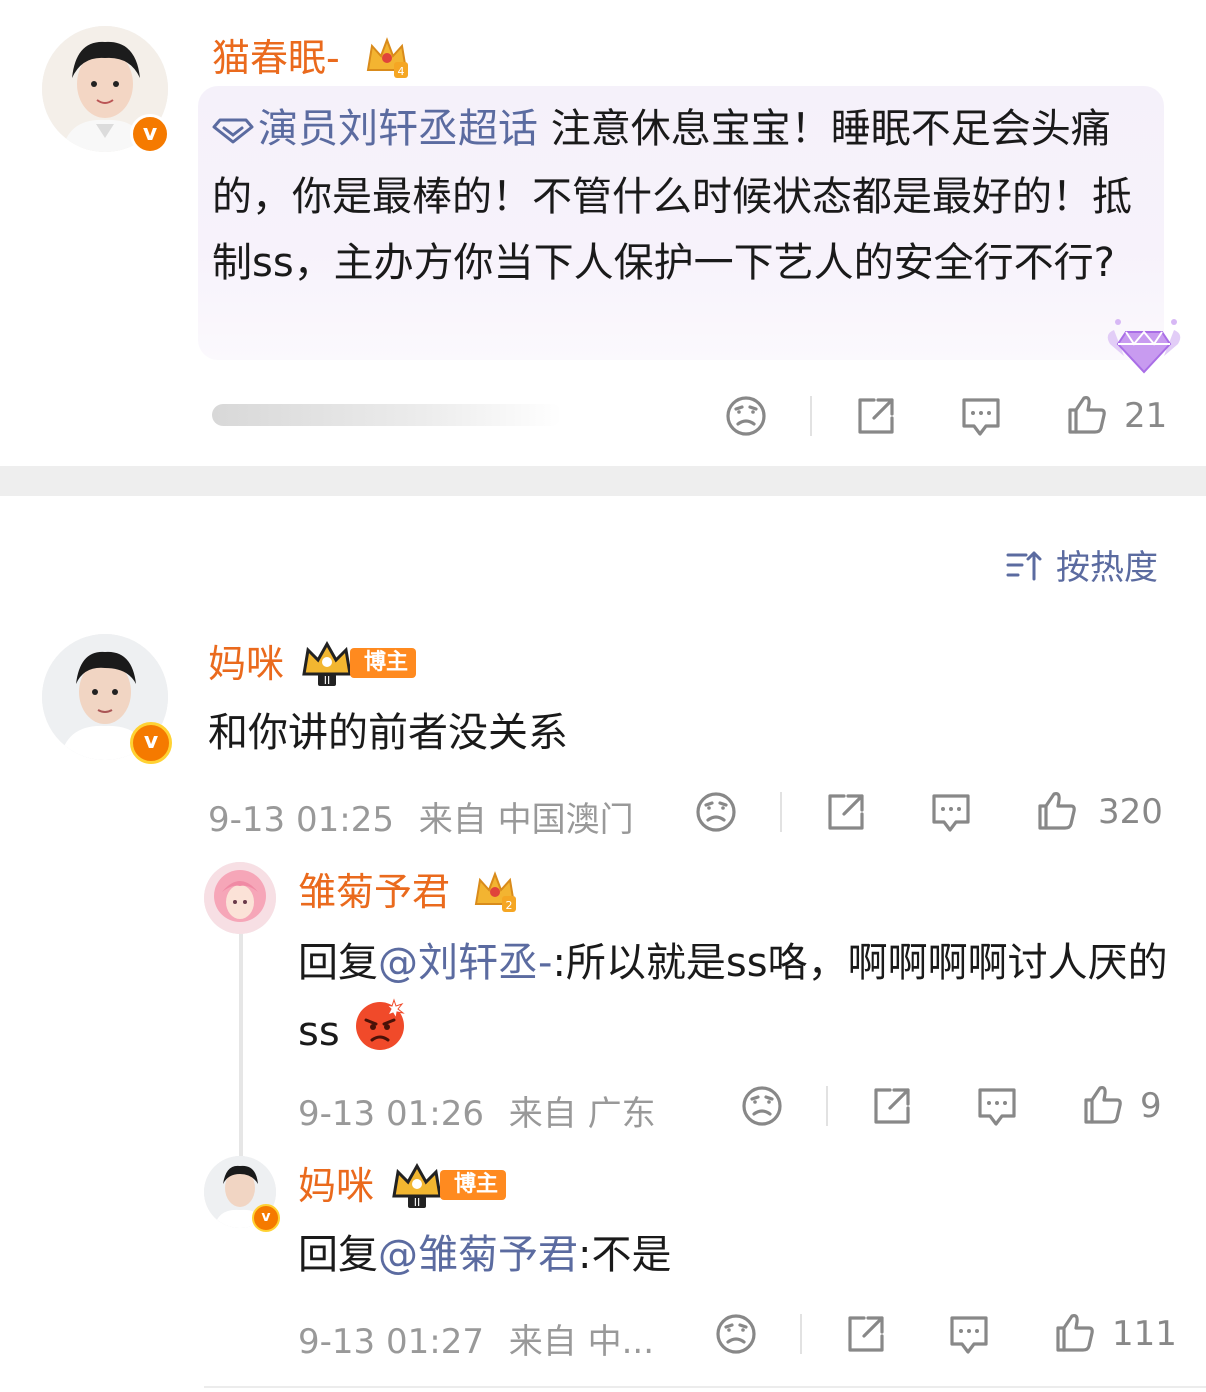  What do you see at coordinates (301, 820) in the screenshot?
I see `timestamp: 9-13 01:25` at bounding box center [301, 820].